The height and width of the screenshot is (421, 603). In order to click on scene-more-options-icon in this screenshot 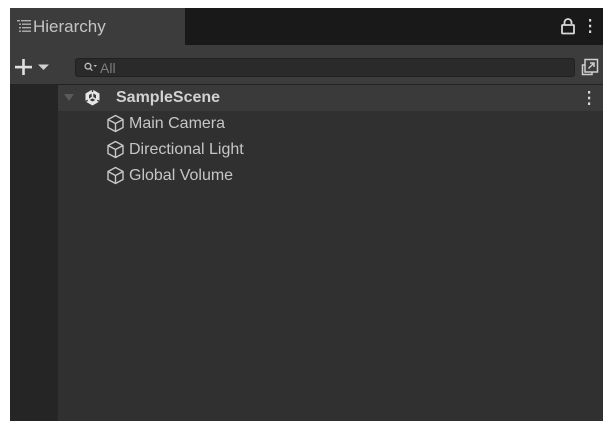, I will do `click(589, 98)`.